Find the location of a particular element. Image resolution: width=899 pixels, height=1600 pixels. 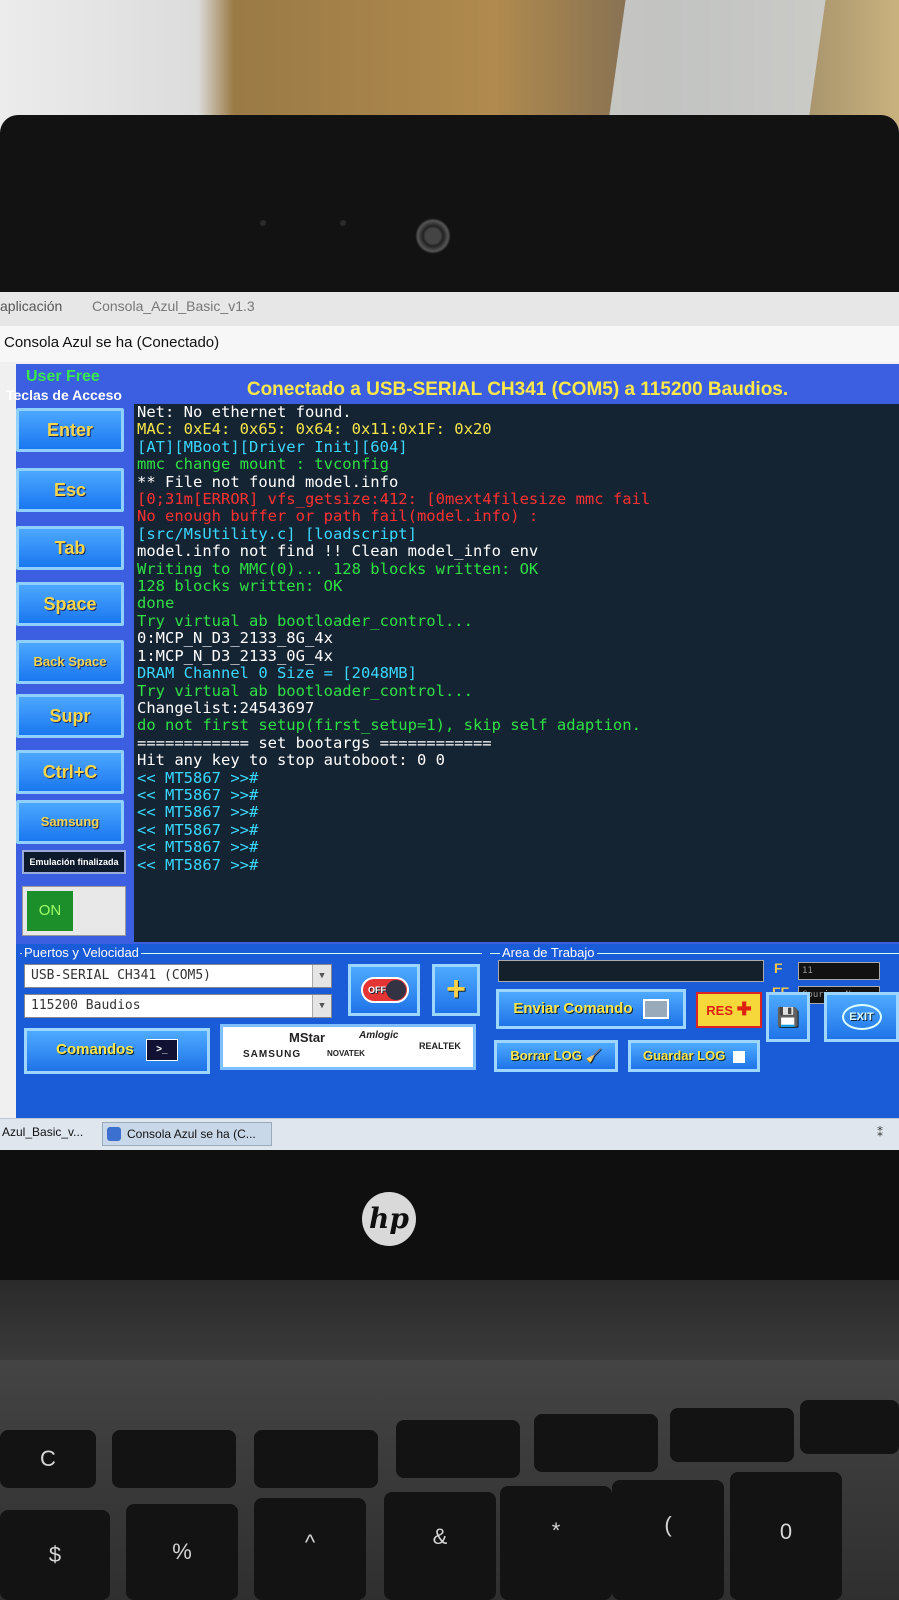

plus-icon: + is located at coordinates (456, 989).